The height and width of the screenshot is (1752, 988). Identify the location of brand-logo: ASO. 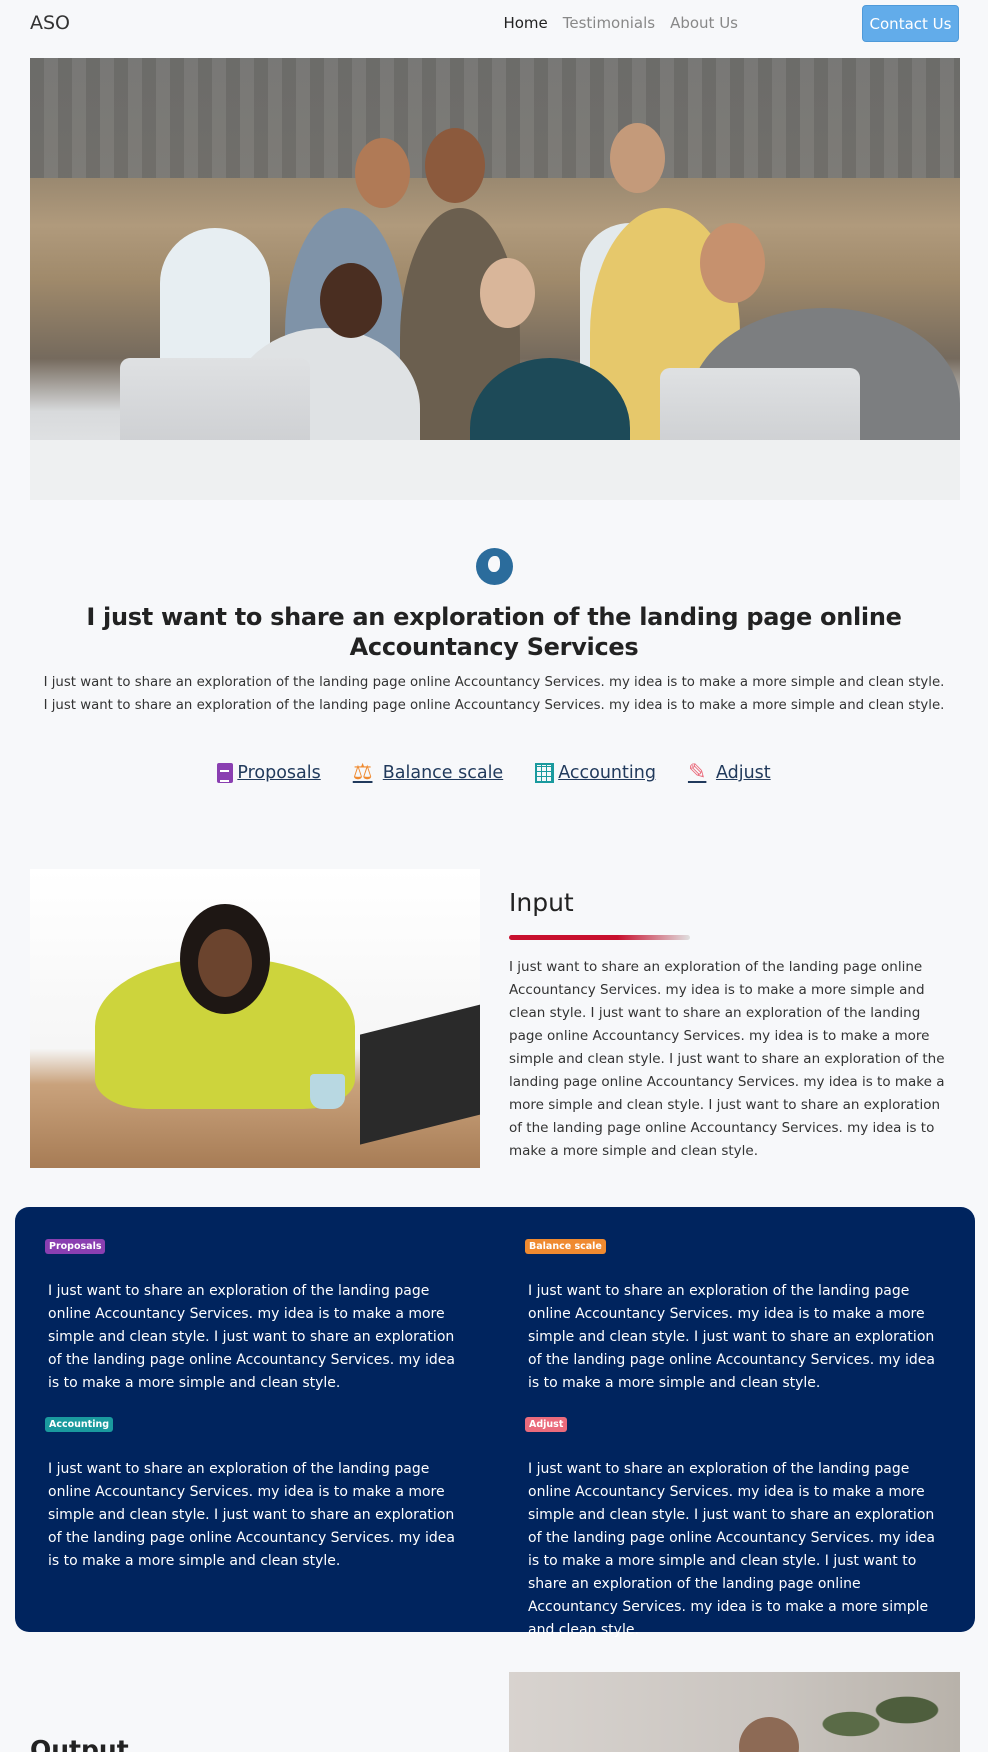
(50, 23).